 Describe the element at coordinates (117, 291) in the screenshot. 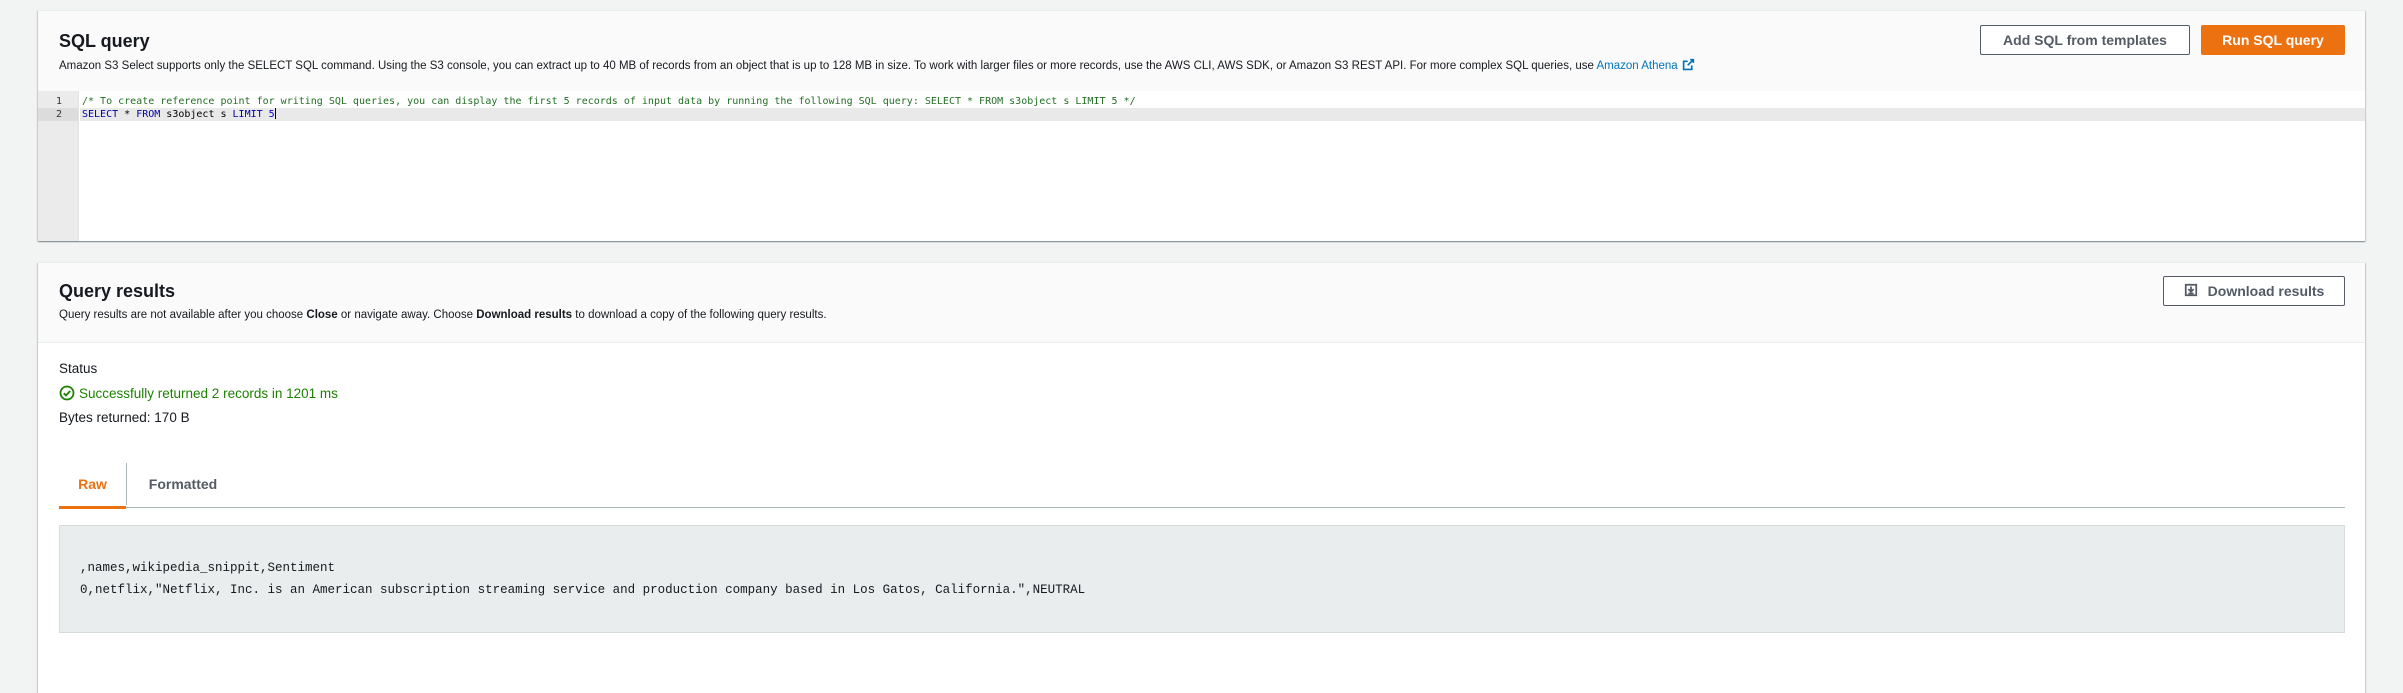

I see `query-results-title: Query results` at that location.